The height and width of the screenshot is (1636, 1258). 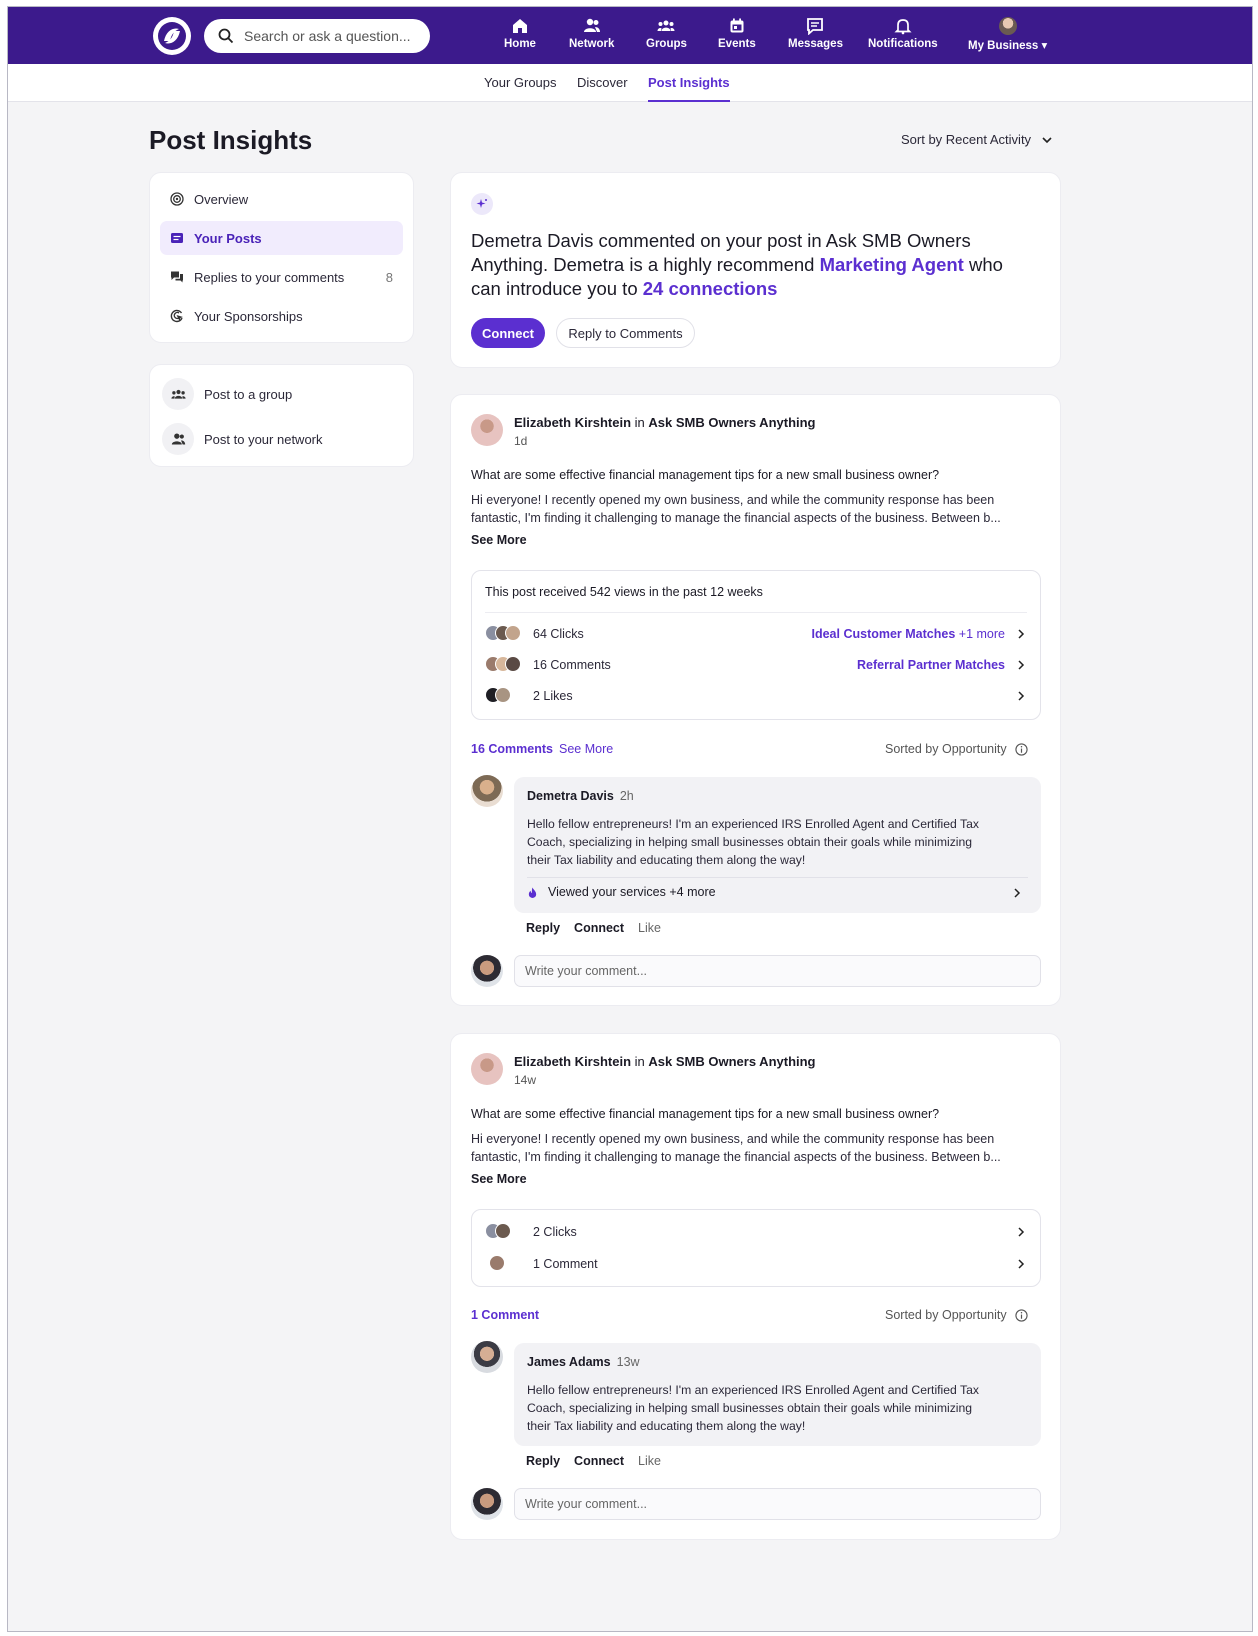 What do you see at coordinates (602, 82) in the screenshot?
I see `tab-discover: Discover` at bounding box center [602, 82].